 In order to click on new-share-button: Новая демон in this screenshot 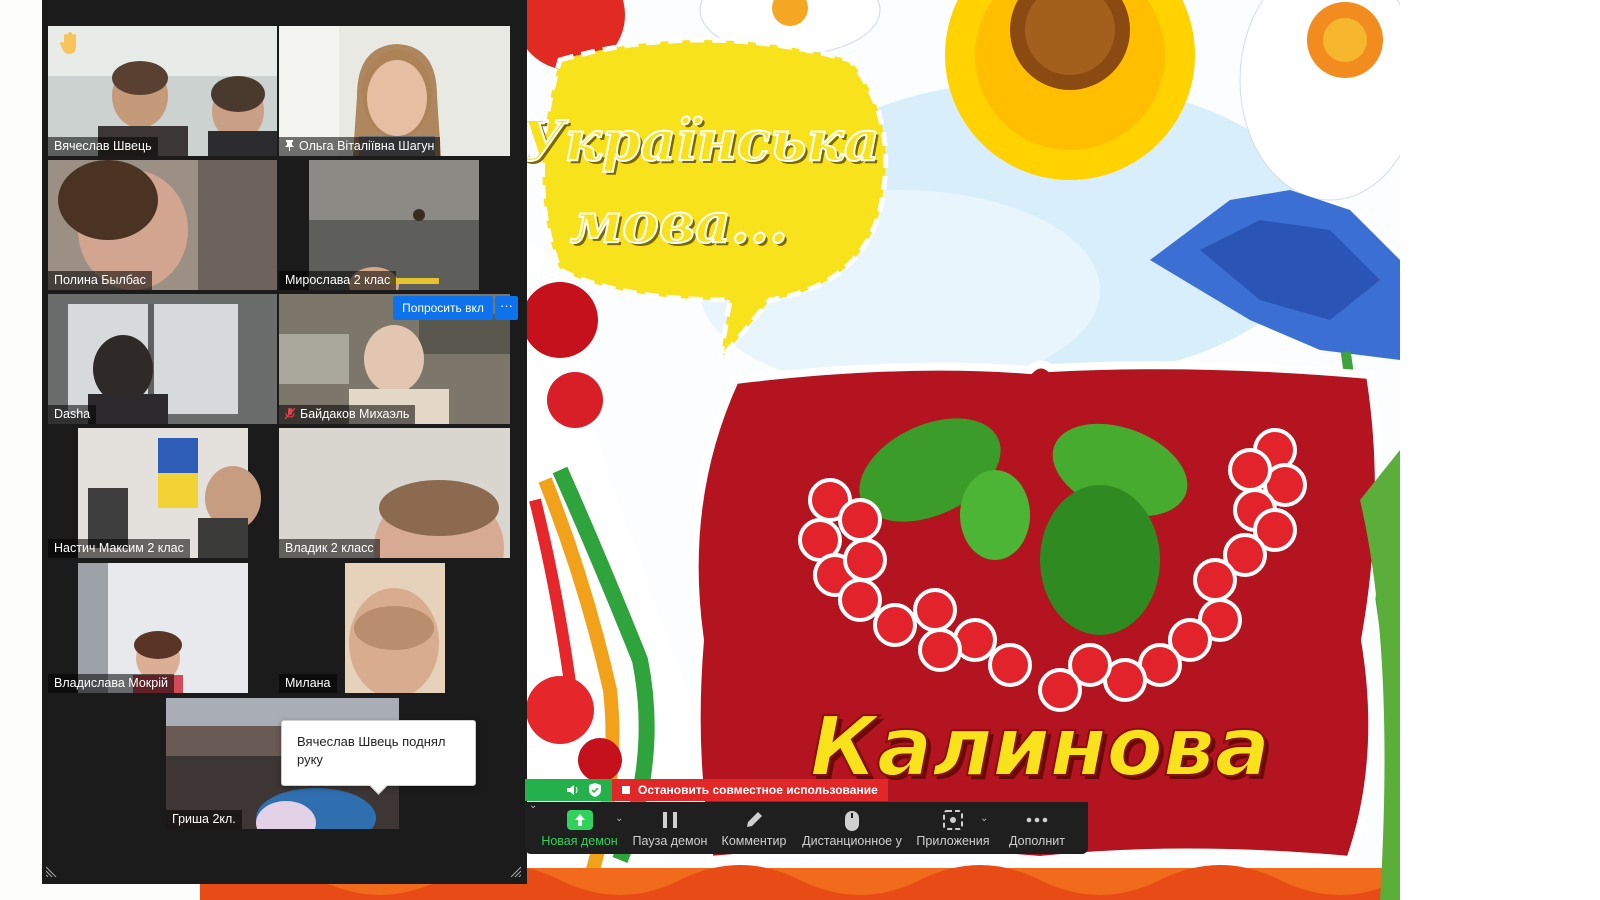, I will do `click(579, 828)`.